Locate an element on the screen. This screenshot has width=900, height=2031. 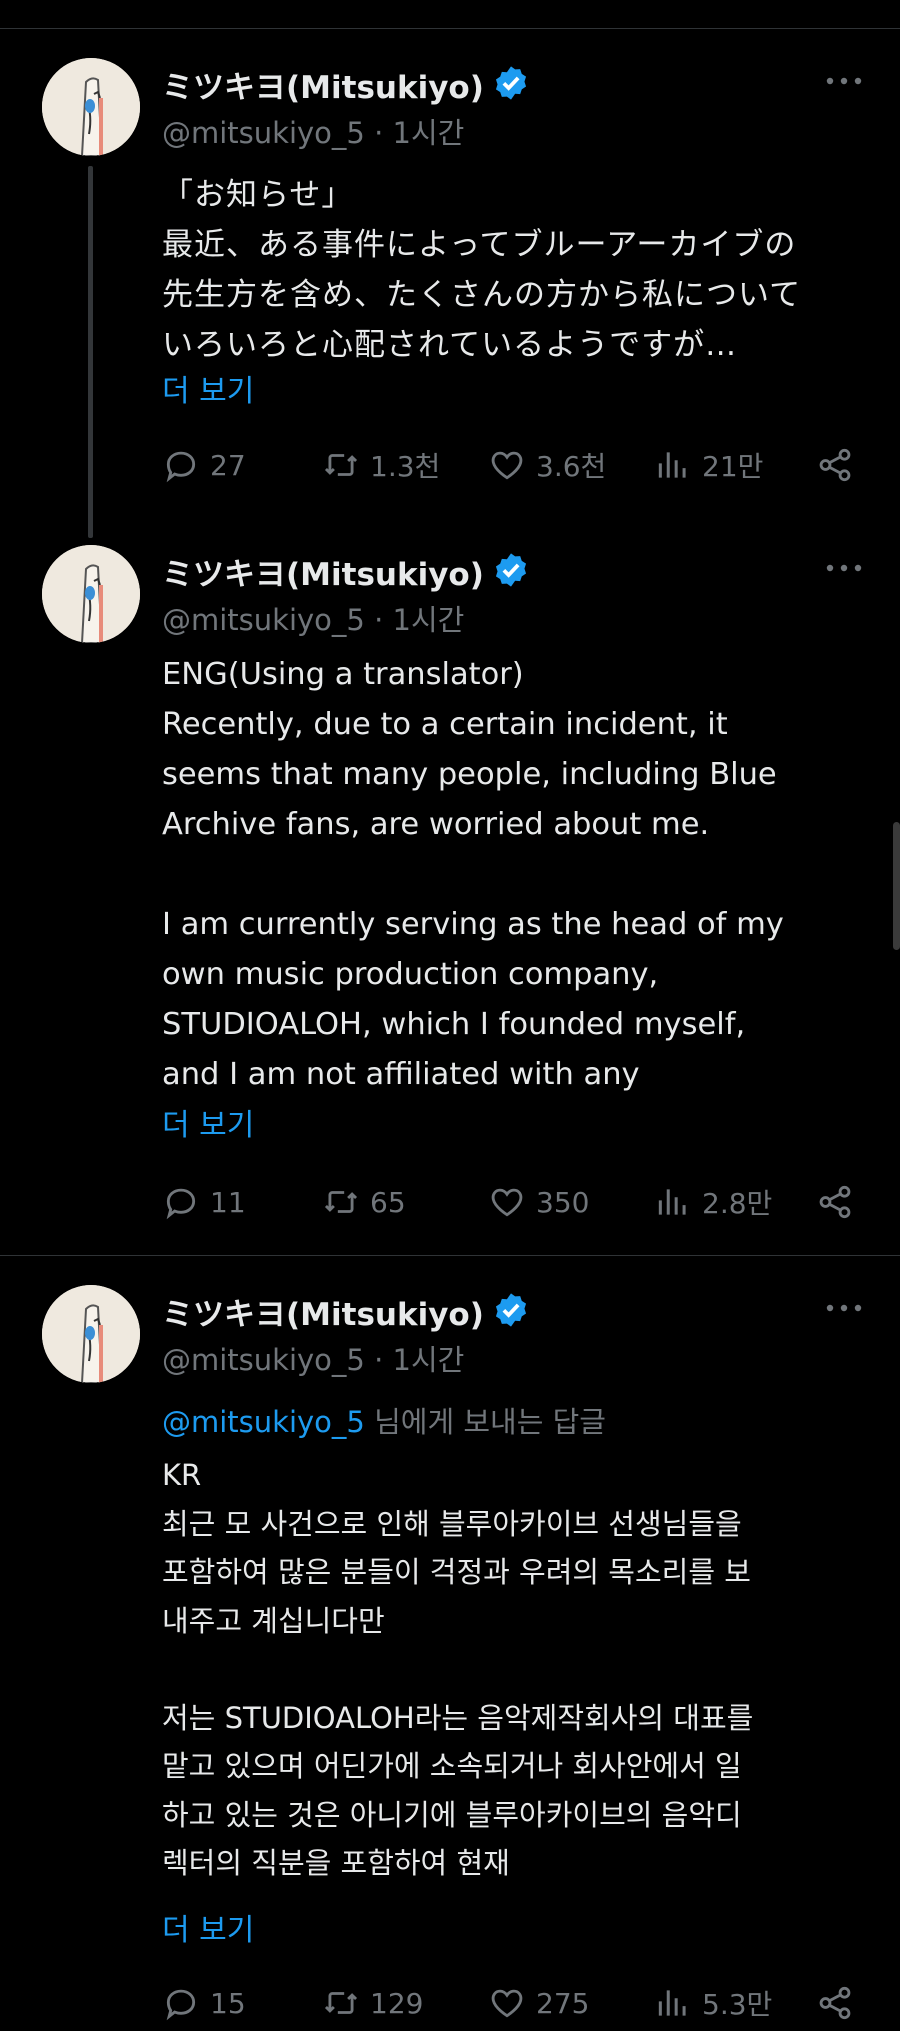
like-count: 3.6천 is located at coordinates (571, 466).